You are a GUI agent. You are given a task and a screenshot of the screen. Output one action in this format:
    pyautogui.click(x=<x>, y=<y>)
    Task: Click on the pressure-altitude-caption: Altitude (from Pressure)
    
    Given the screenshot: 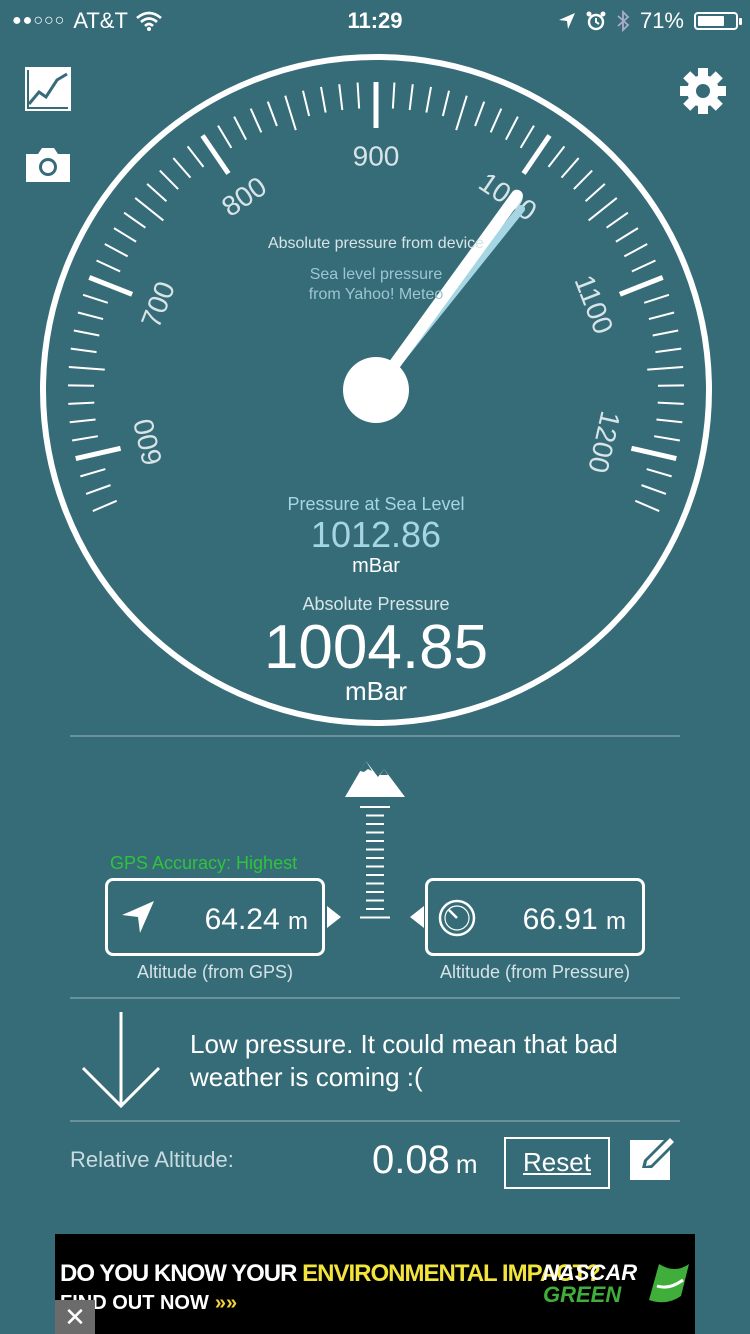 What is the action you would take?
    pyautogui.click(x=535, y=972)
    